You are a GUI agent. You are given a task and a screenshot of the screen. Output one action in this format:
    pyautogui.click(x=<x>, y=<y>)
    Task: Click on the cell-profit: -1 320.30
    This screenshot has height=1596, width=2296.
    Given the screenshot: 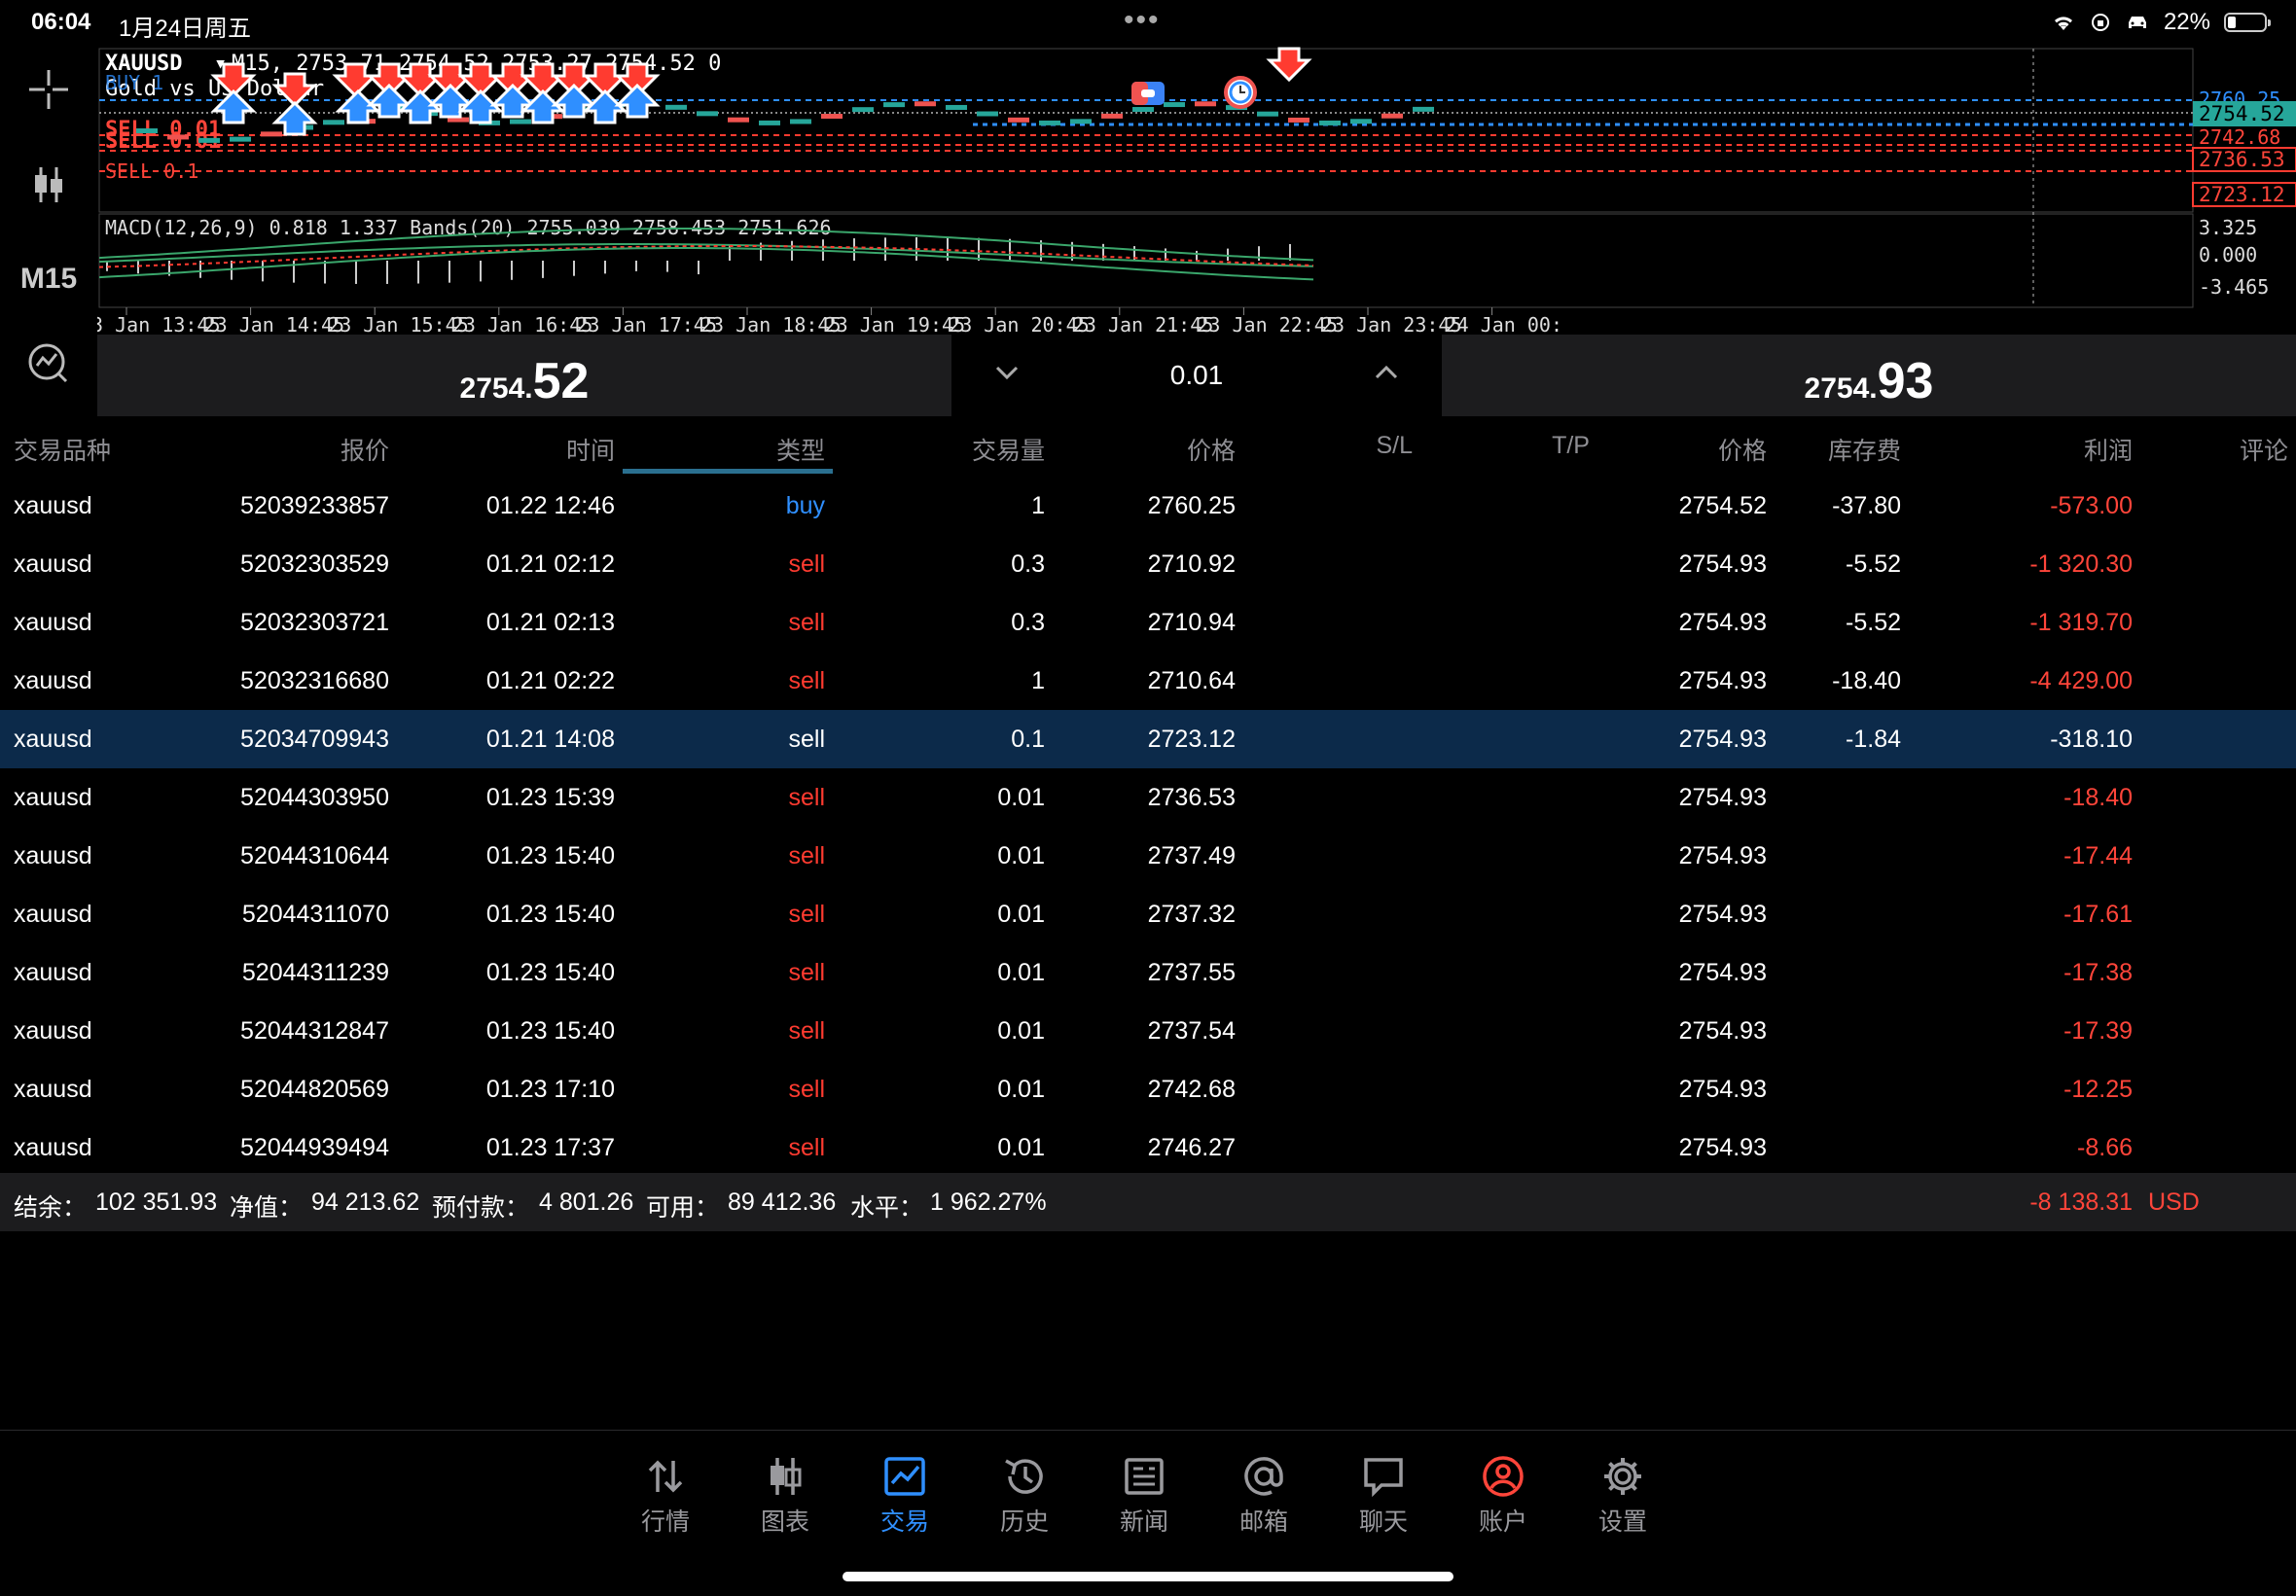 What is the action you would take?
    pyautogui.click(x=2081, y=564)
    